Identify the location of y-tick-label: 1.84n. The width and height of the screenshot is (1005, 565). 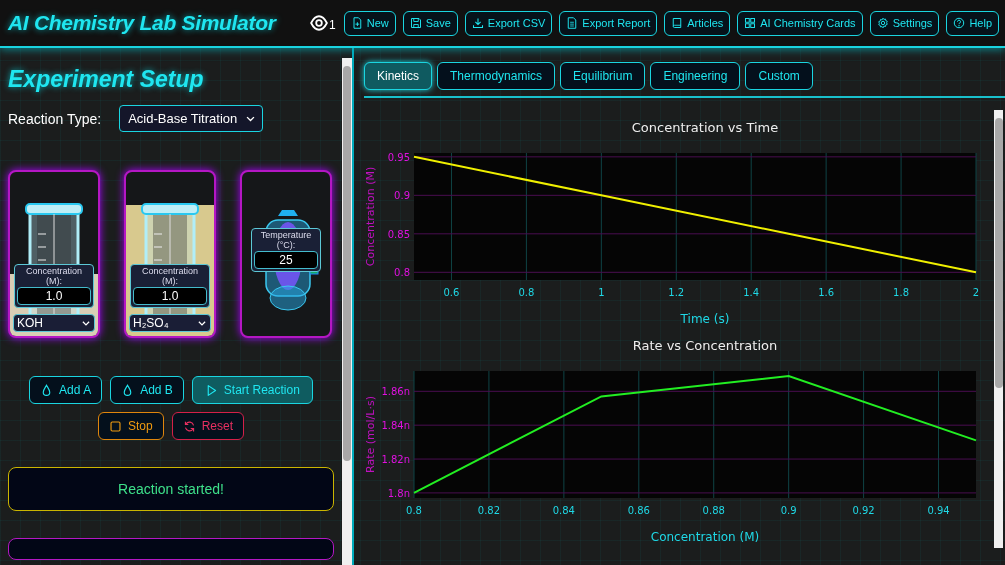
(395, 426).